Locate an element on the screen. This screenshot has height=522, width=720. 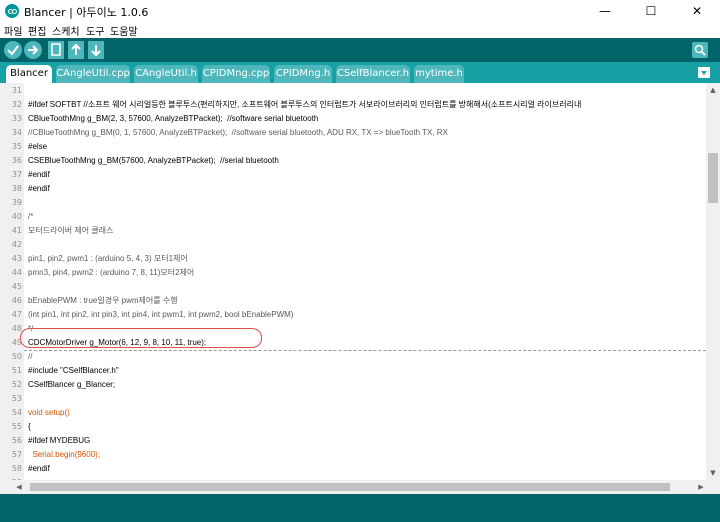
code-line: 57 Serial.begin(9600); is located at coordinates (56, 454).